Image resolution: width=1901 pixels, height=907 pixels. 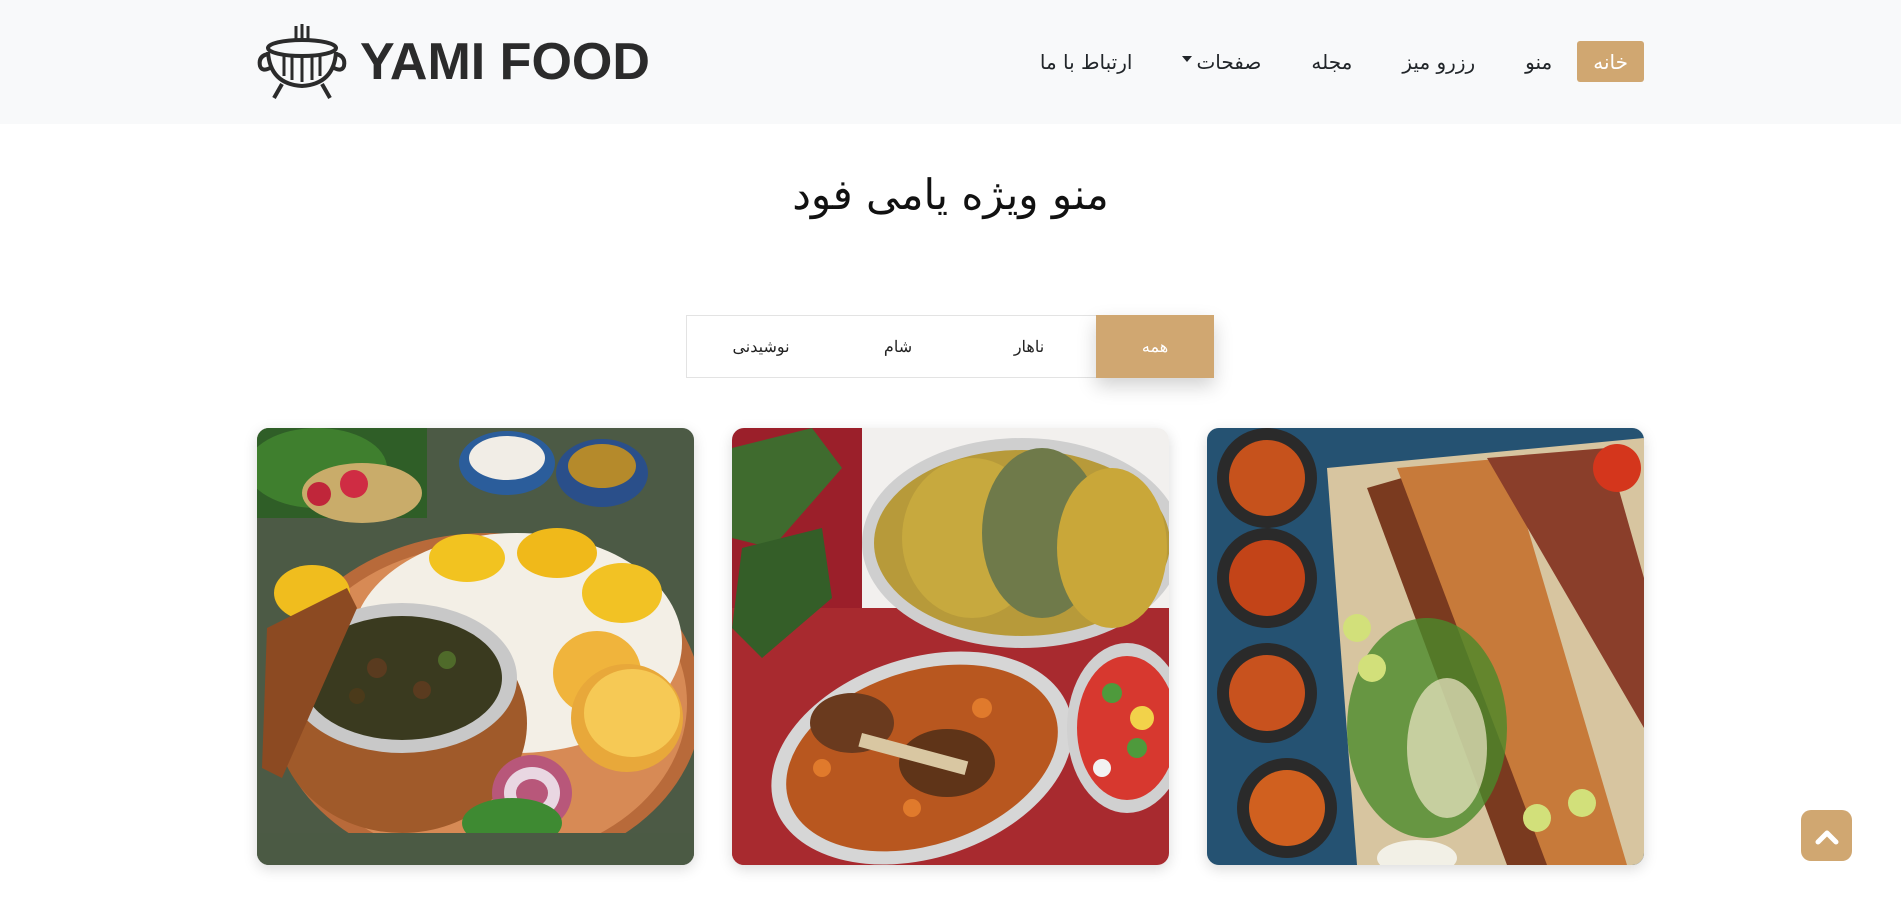 I want to click on menu-filter-tabs: همه ناهار شام نوشیدنی, so click(x=950, y=346).